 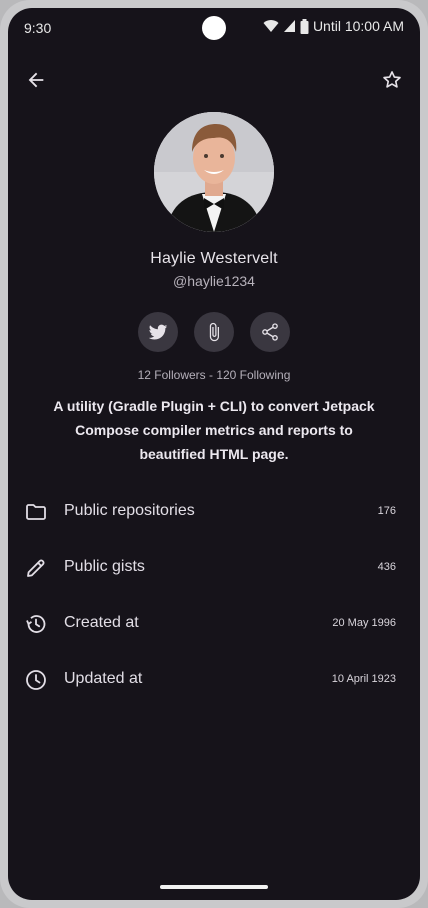 I want to click on row-value: 10 April 1923, so click(x=363, y=679).